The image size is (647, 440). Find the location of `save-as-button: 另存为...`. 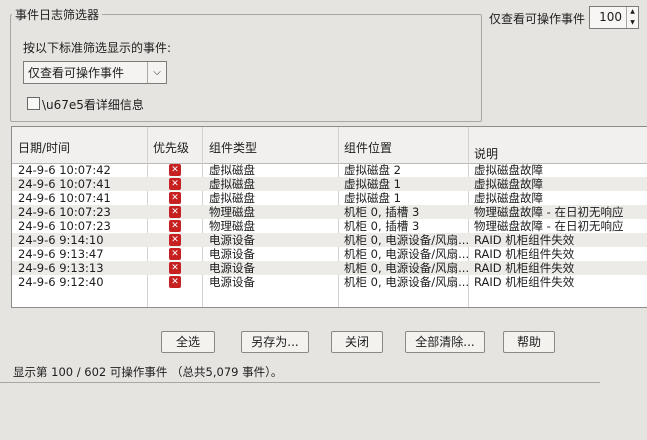

save-as-button: 另存为... is located at coordinates (275, 342).